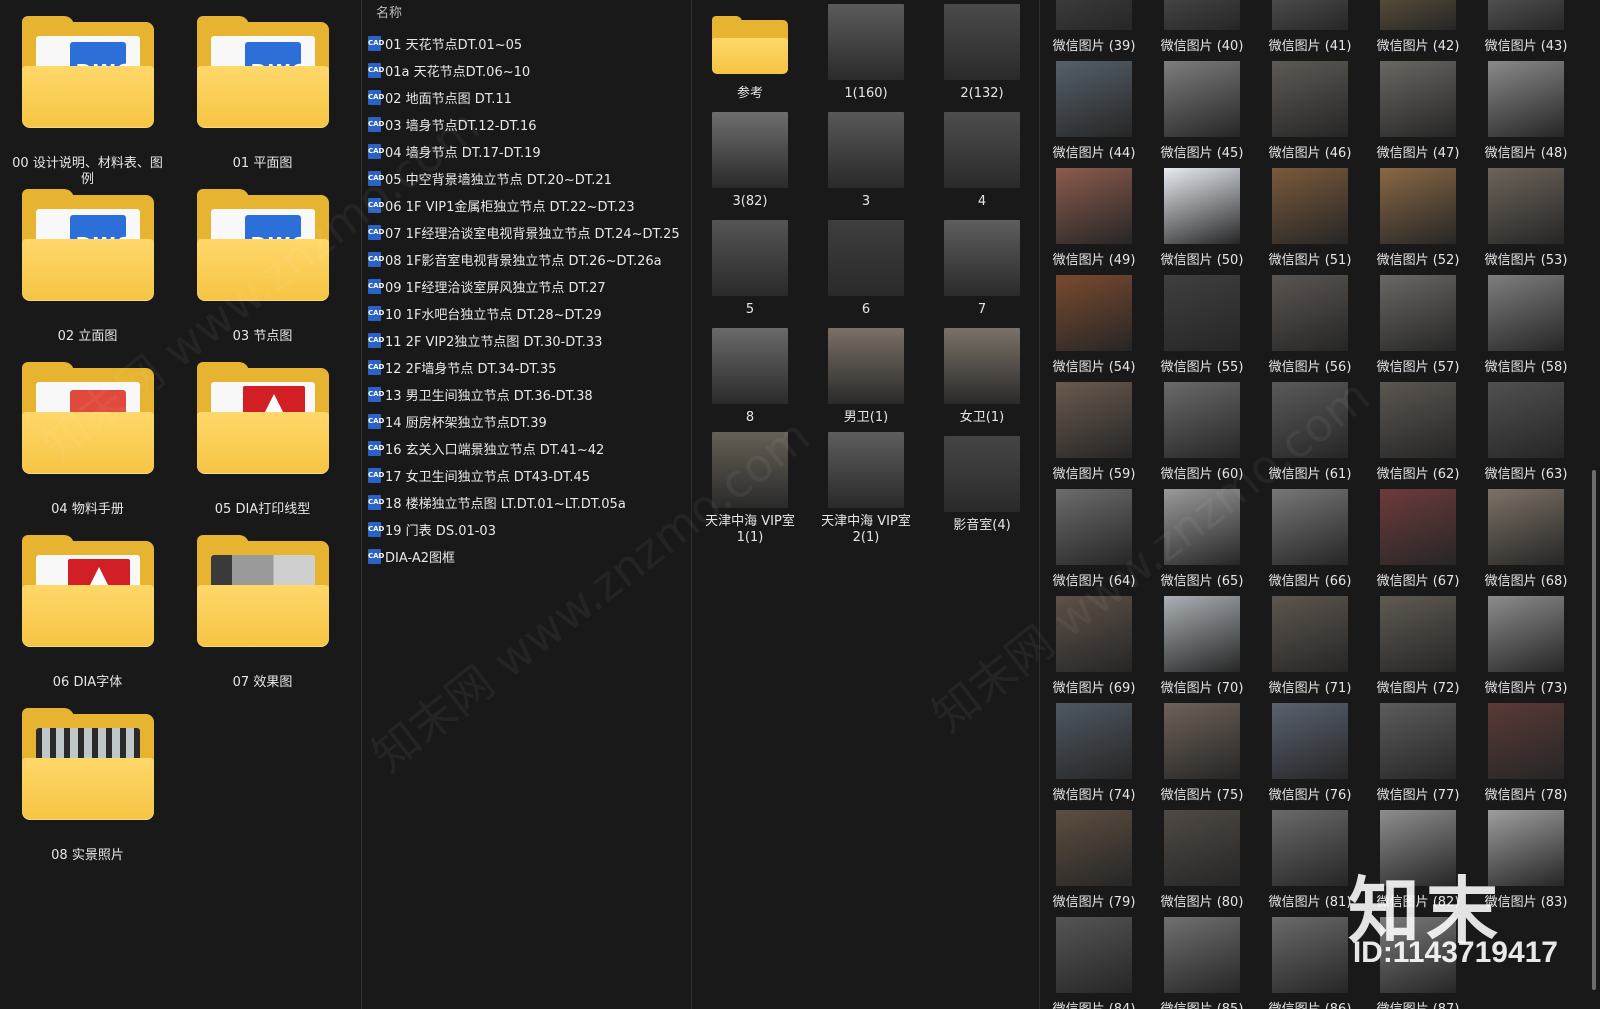 This screenshot has width=1600, height=1009. Describe the element at coordinates (750, 270) in the screenshot. I see `image-thumbnail-item: 5` at that location.